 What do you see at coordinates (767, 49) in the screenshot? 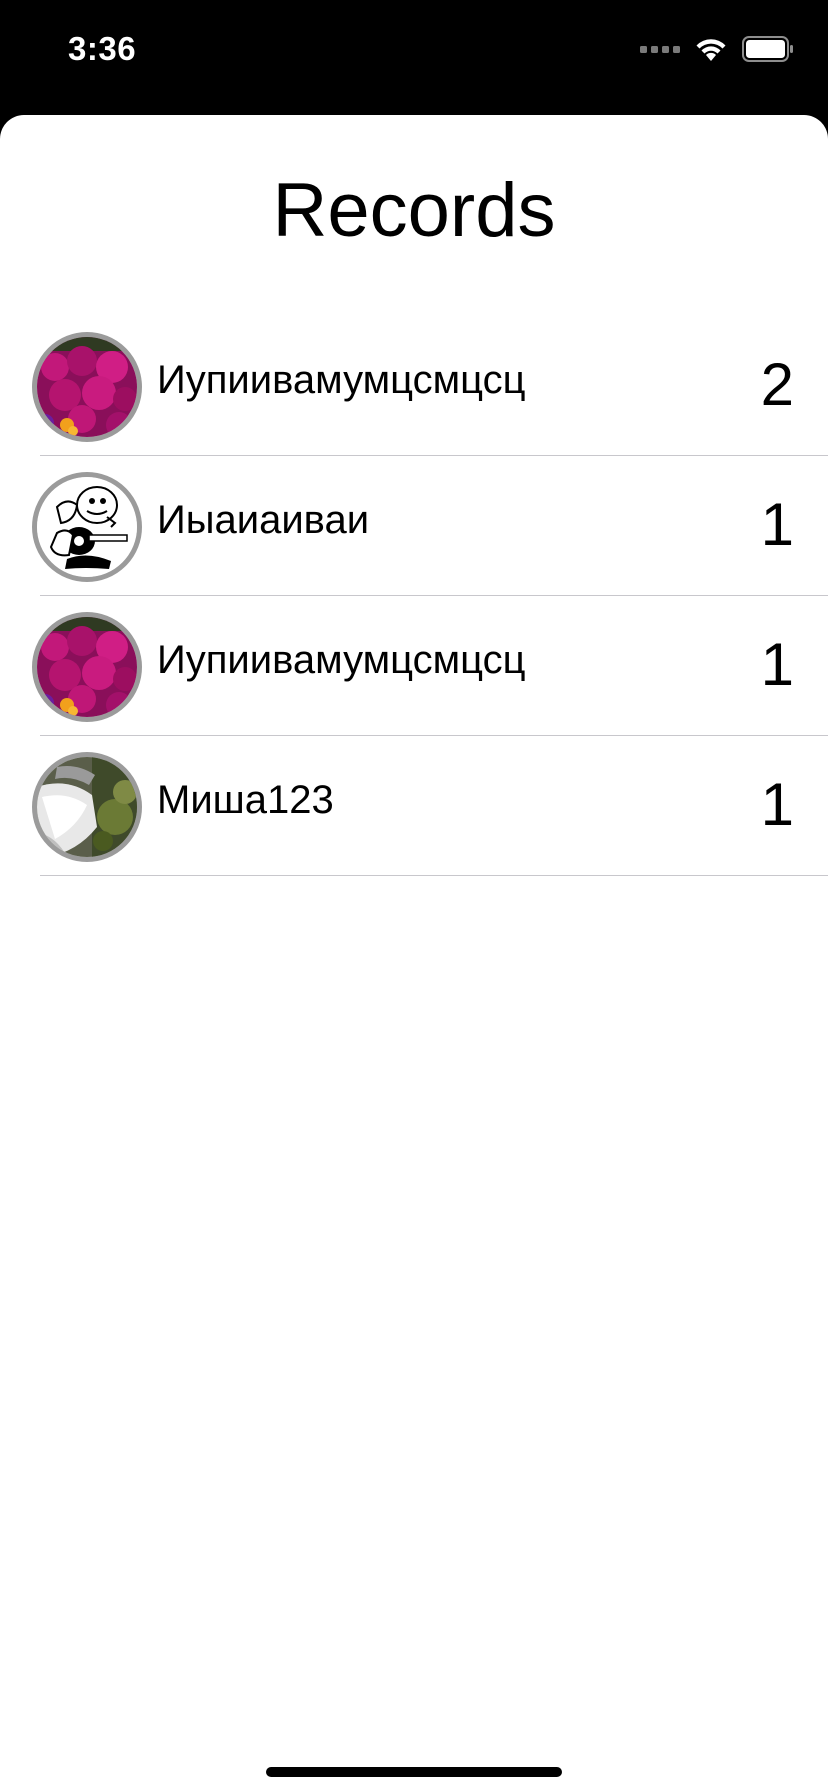
I see `battery-icon` at bounding box center [767, 49].